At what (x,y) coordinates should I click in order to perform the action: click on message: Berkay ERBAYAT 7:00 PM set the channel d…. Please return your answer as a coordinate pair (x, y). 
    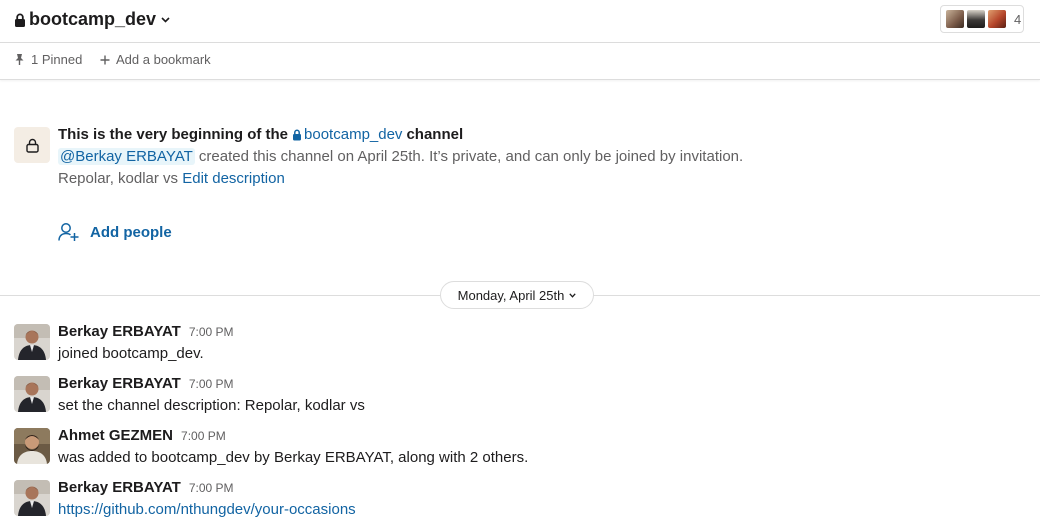
    Looking at the image, I should click on (514, 400).